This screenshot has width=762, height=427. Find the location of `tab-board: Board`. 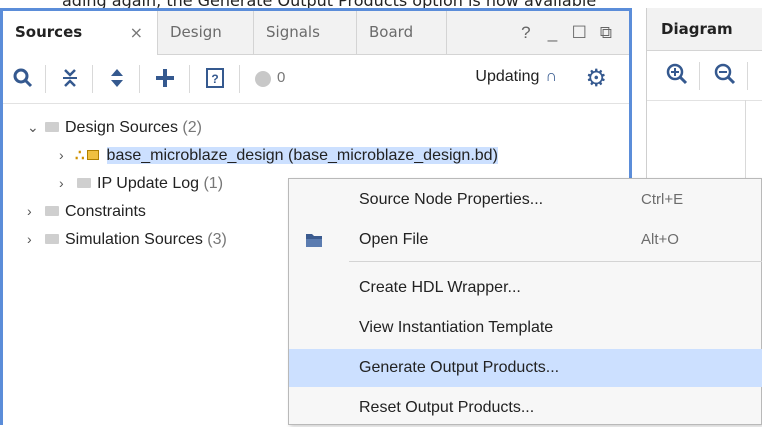

tab-board: Board is located at coordinates (402, 32).